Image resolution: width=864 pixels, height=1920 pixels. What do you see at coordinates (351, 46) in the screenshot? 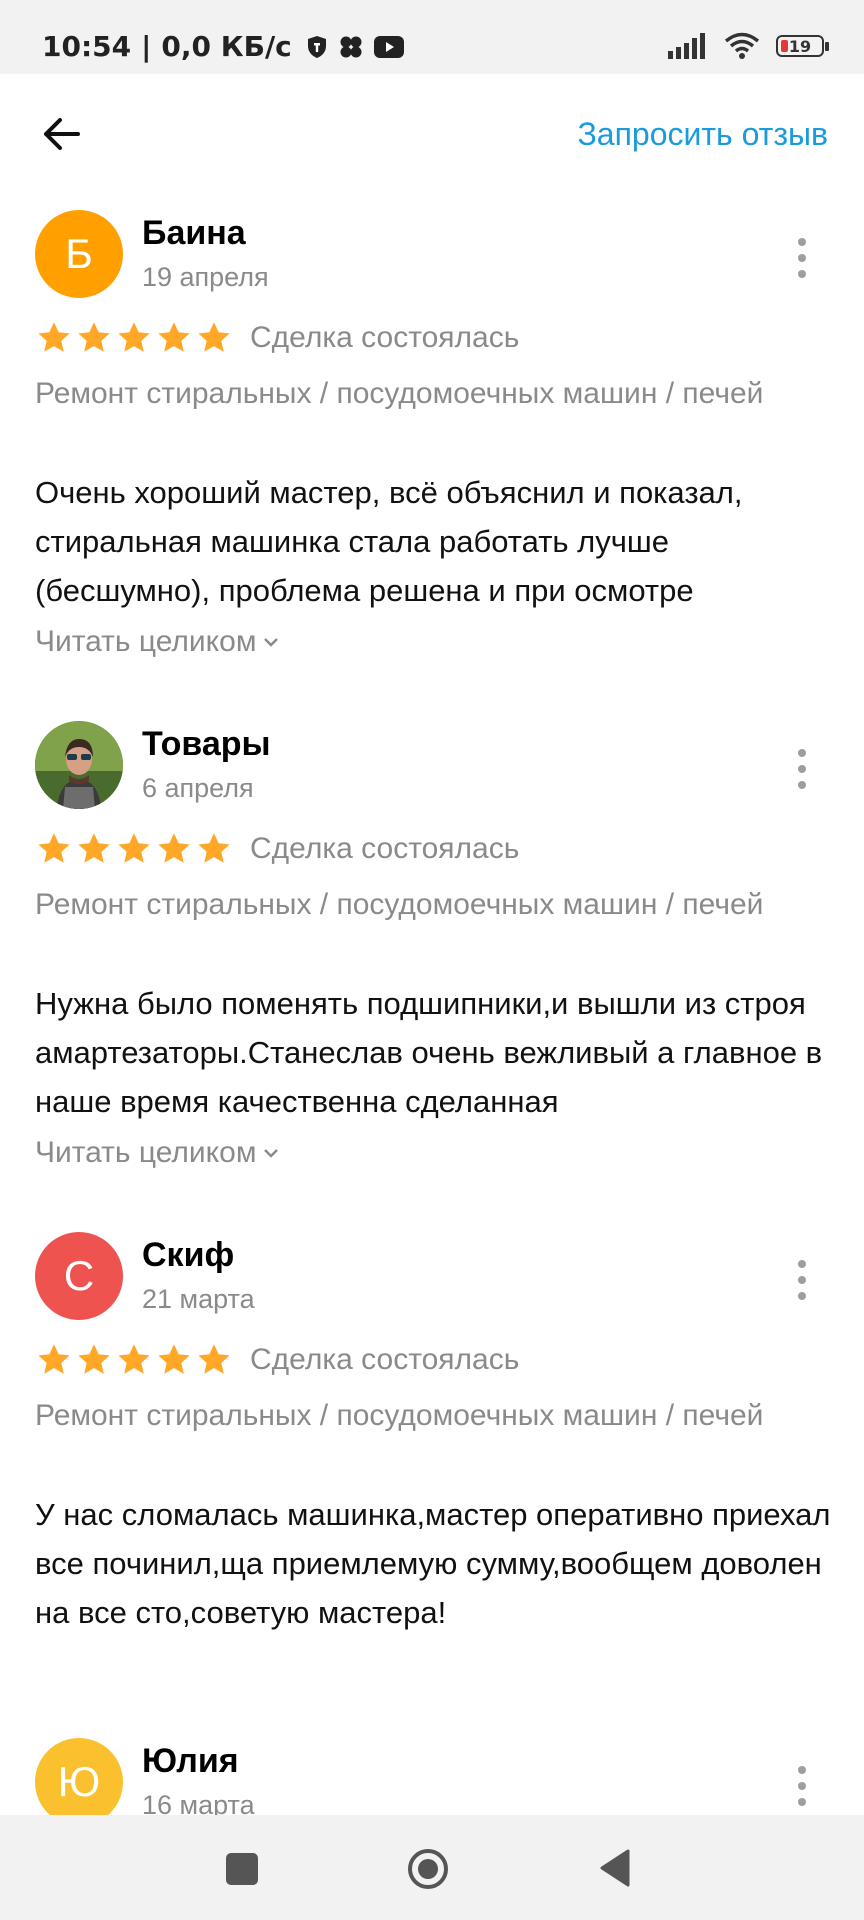
I see `app-cluster-icon` at bounding box center [351, 46].